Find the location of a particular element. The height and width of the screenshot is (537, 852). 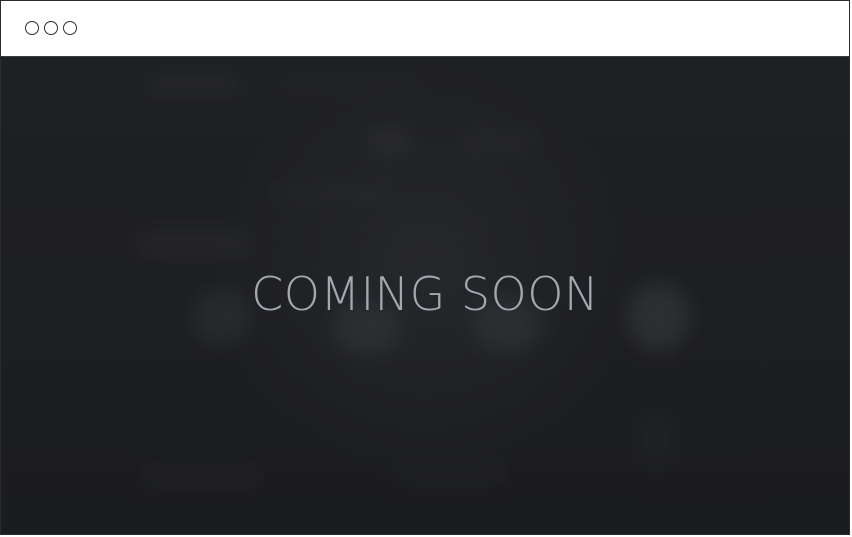

window-controls is located at coordinates (51, 28).